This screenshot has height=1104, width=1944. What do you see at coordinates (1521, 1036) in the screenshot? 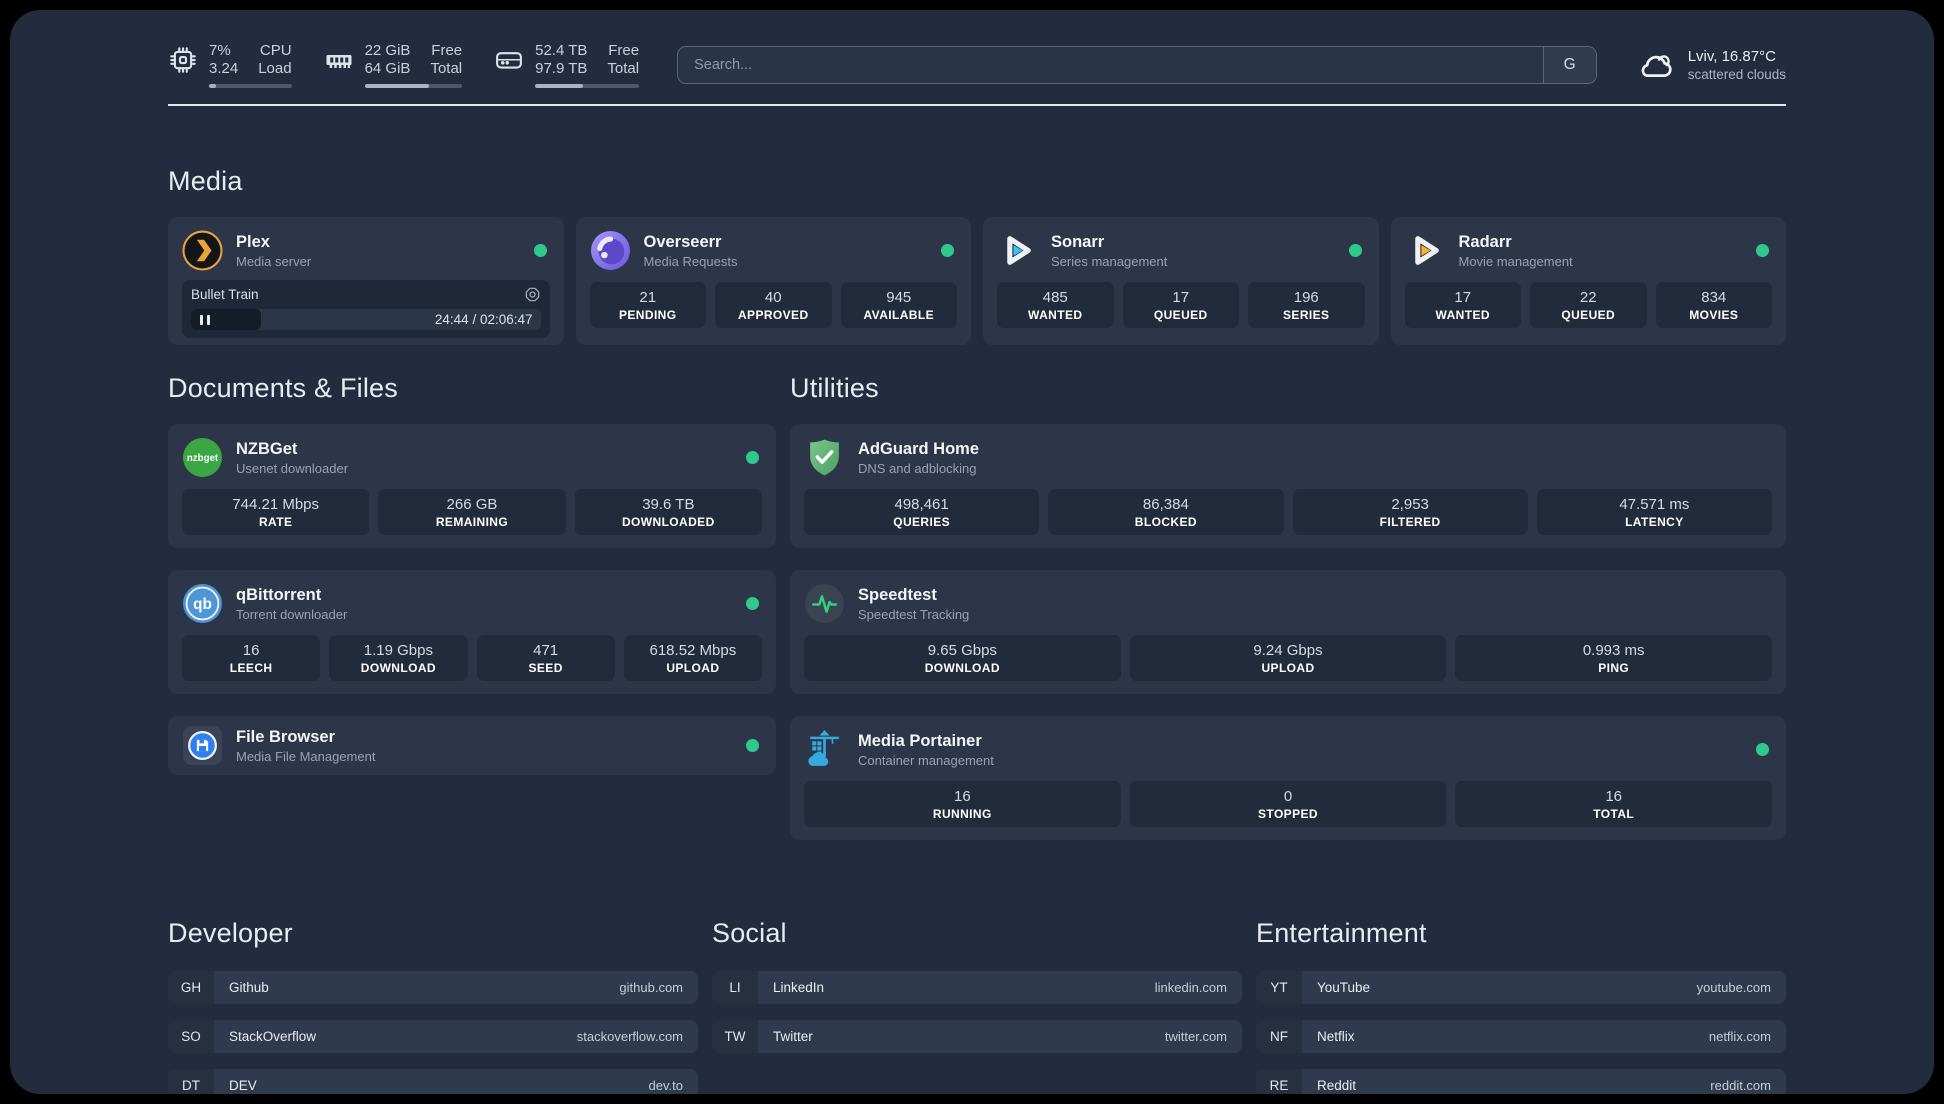
I see `bookmark-netflix: NF Netflix netflix.com` at bounding box center [1521, 1036].